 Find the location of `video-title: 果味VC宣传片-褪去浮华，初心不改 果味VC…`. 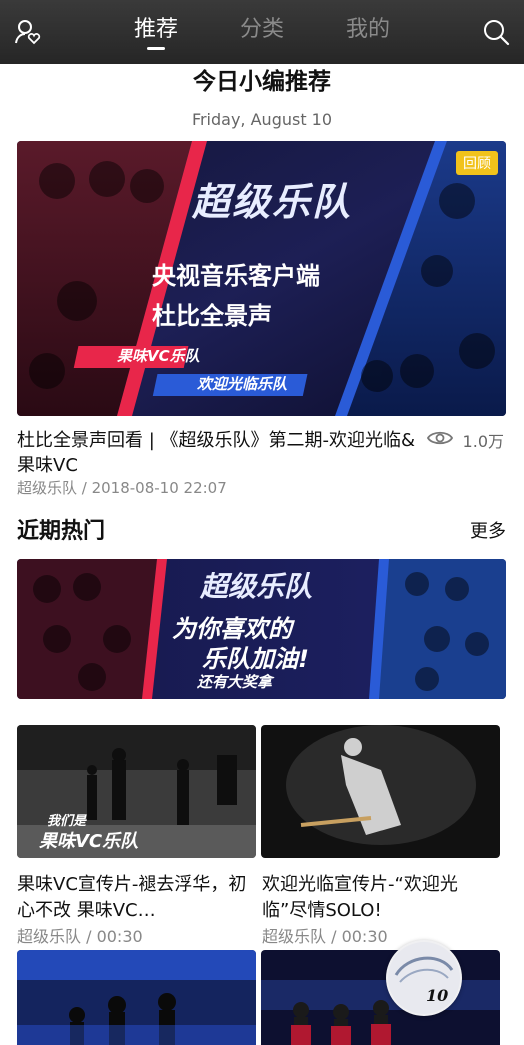

video-title: 果味VC宣传片-褪去浮华，初心不改 果味VC… is located at coordinates (136, 898).